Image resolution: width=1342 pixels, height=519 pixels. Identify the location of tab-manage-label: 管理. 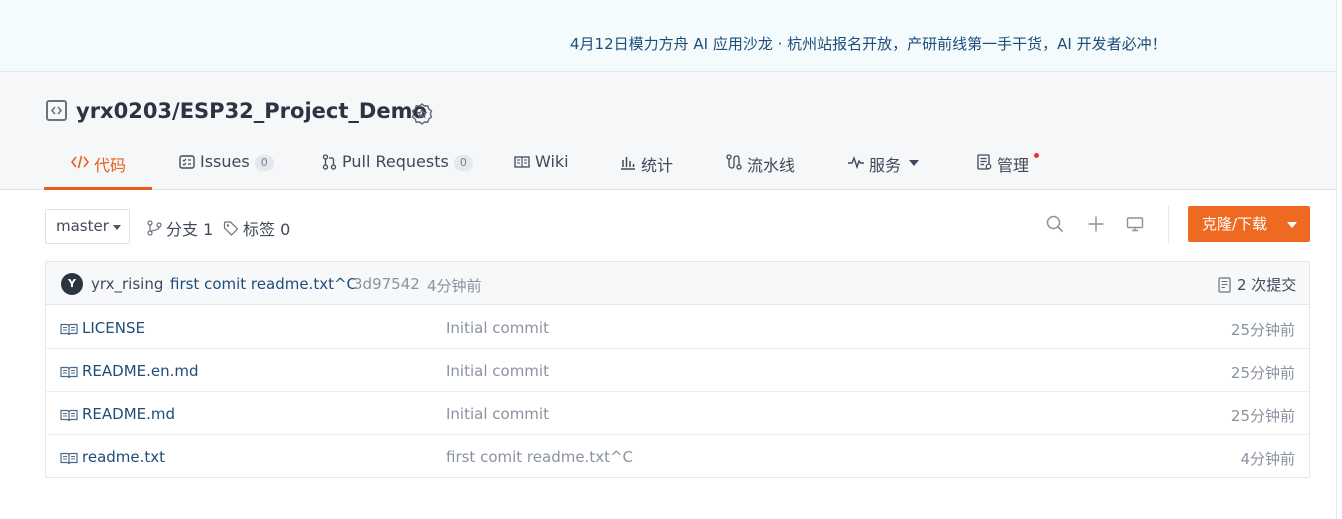
(1013, 165).